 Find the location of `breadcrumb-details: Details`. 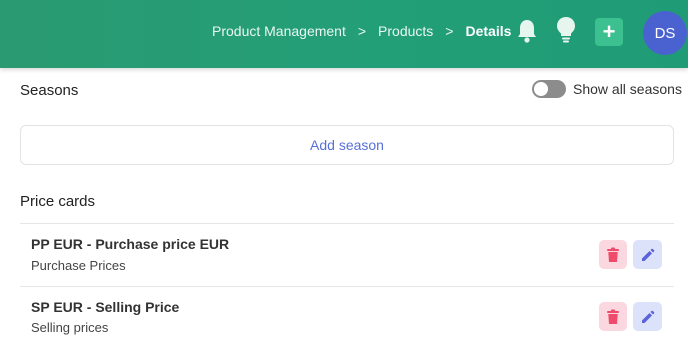

breadcrumb-details: Details is located at coordinates (488, 31).